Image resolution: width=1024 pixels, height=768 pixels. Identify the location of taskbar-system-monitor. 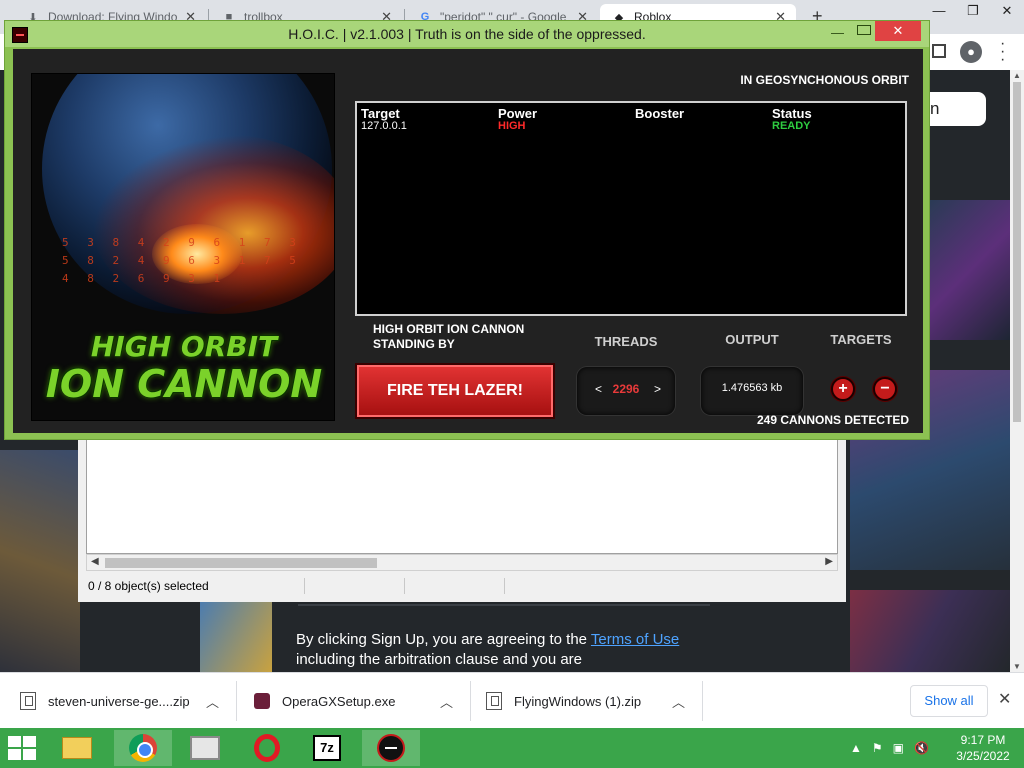
(205, 748).